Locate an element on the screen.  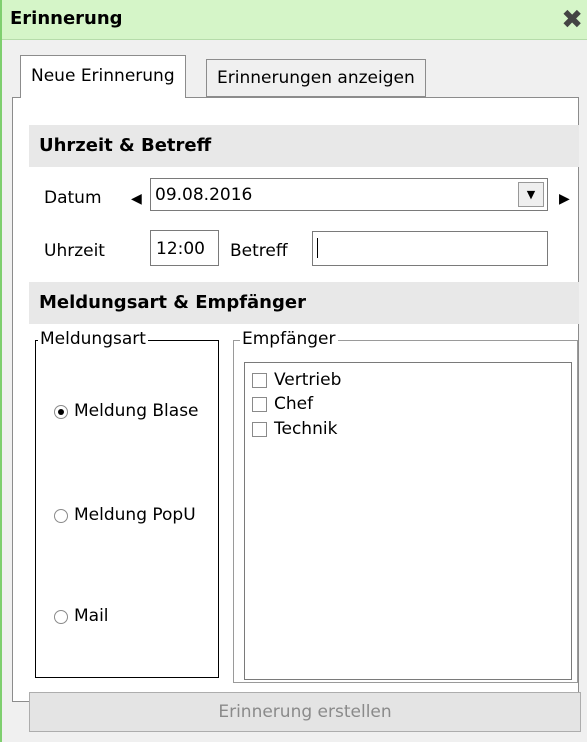
create-reminder-button: Erinnerung erstellen is located at coordinates (305, 712).